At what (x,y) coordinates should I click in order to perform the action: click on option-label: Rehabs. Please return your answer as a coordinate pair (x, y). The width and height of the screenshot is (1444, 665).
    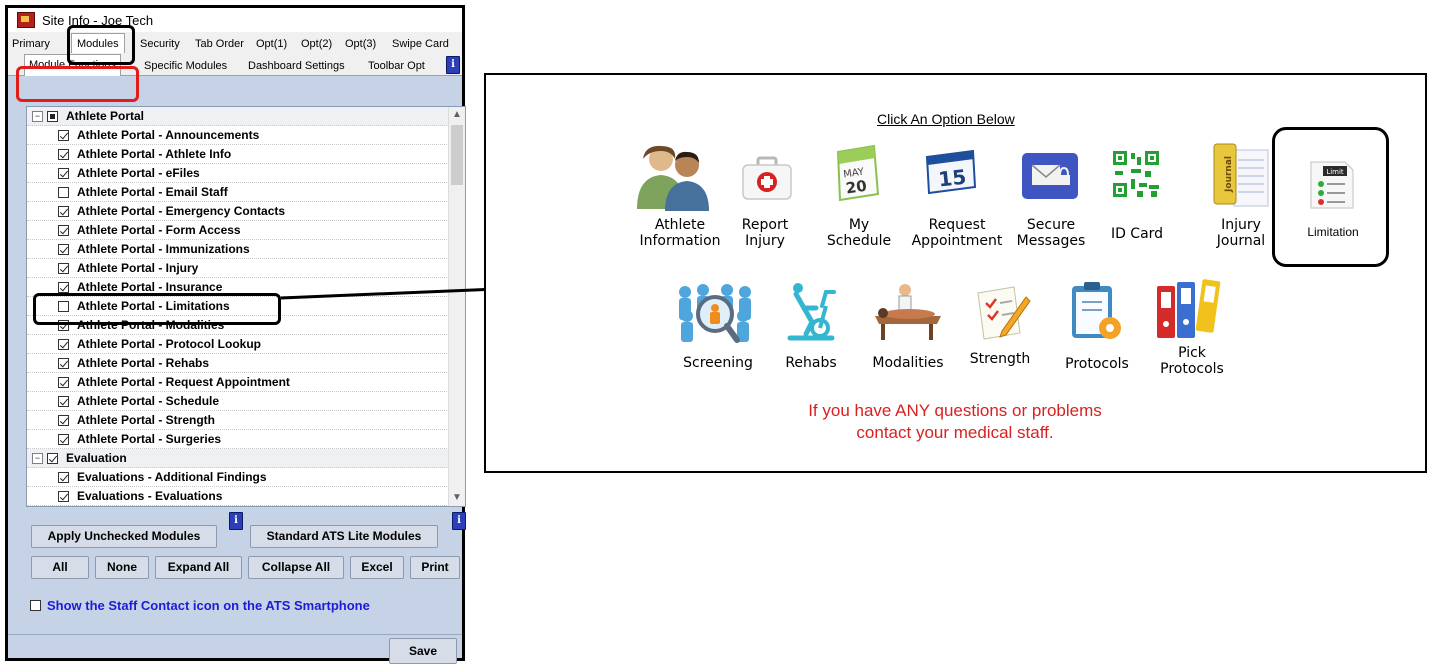
    Looking at the image, I should click on (811, 363).